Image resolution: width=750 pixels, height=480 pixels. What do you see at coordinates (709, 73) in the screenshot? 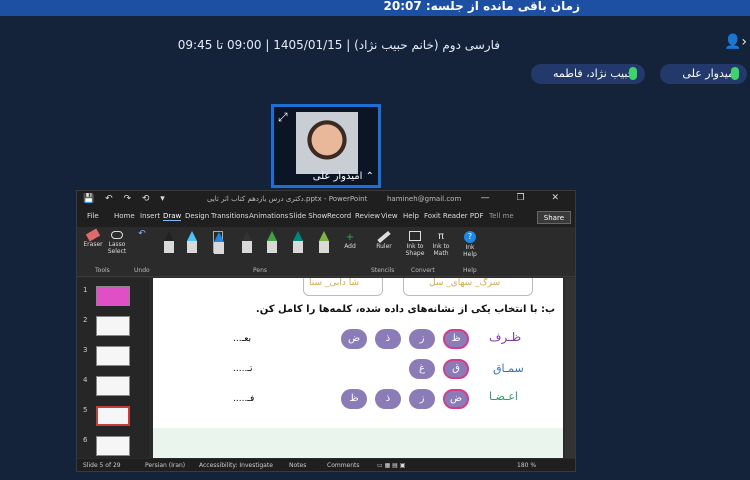
I see `participant-name: امیدوار علی` at bounding box center [709, 73].